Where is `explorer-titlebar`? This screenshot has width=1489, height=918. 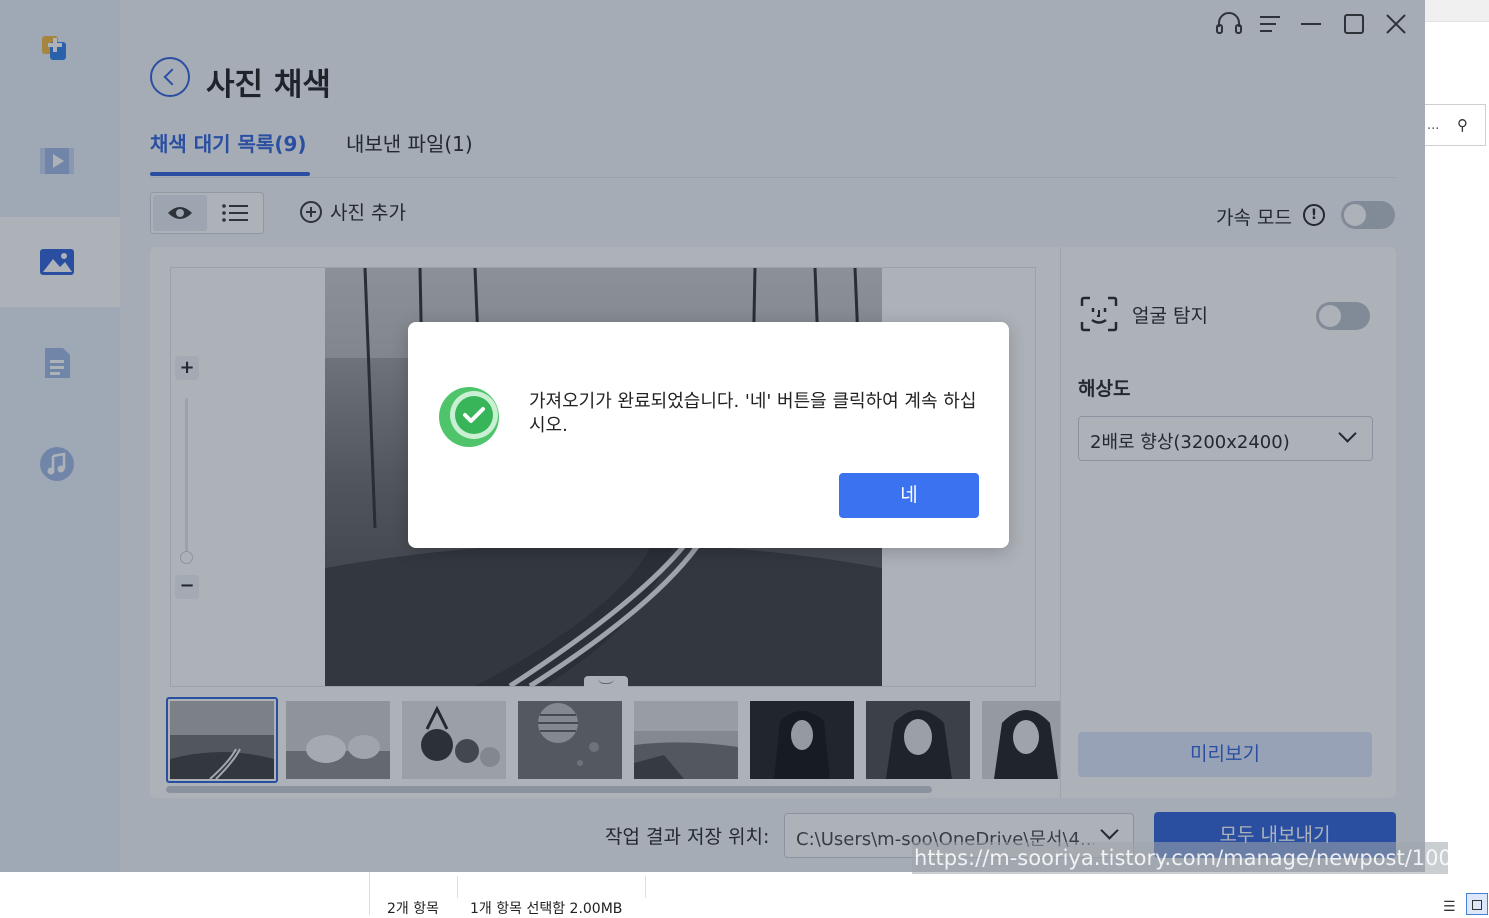
explorer-titlebar is located at coordinates (1457, 11).